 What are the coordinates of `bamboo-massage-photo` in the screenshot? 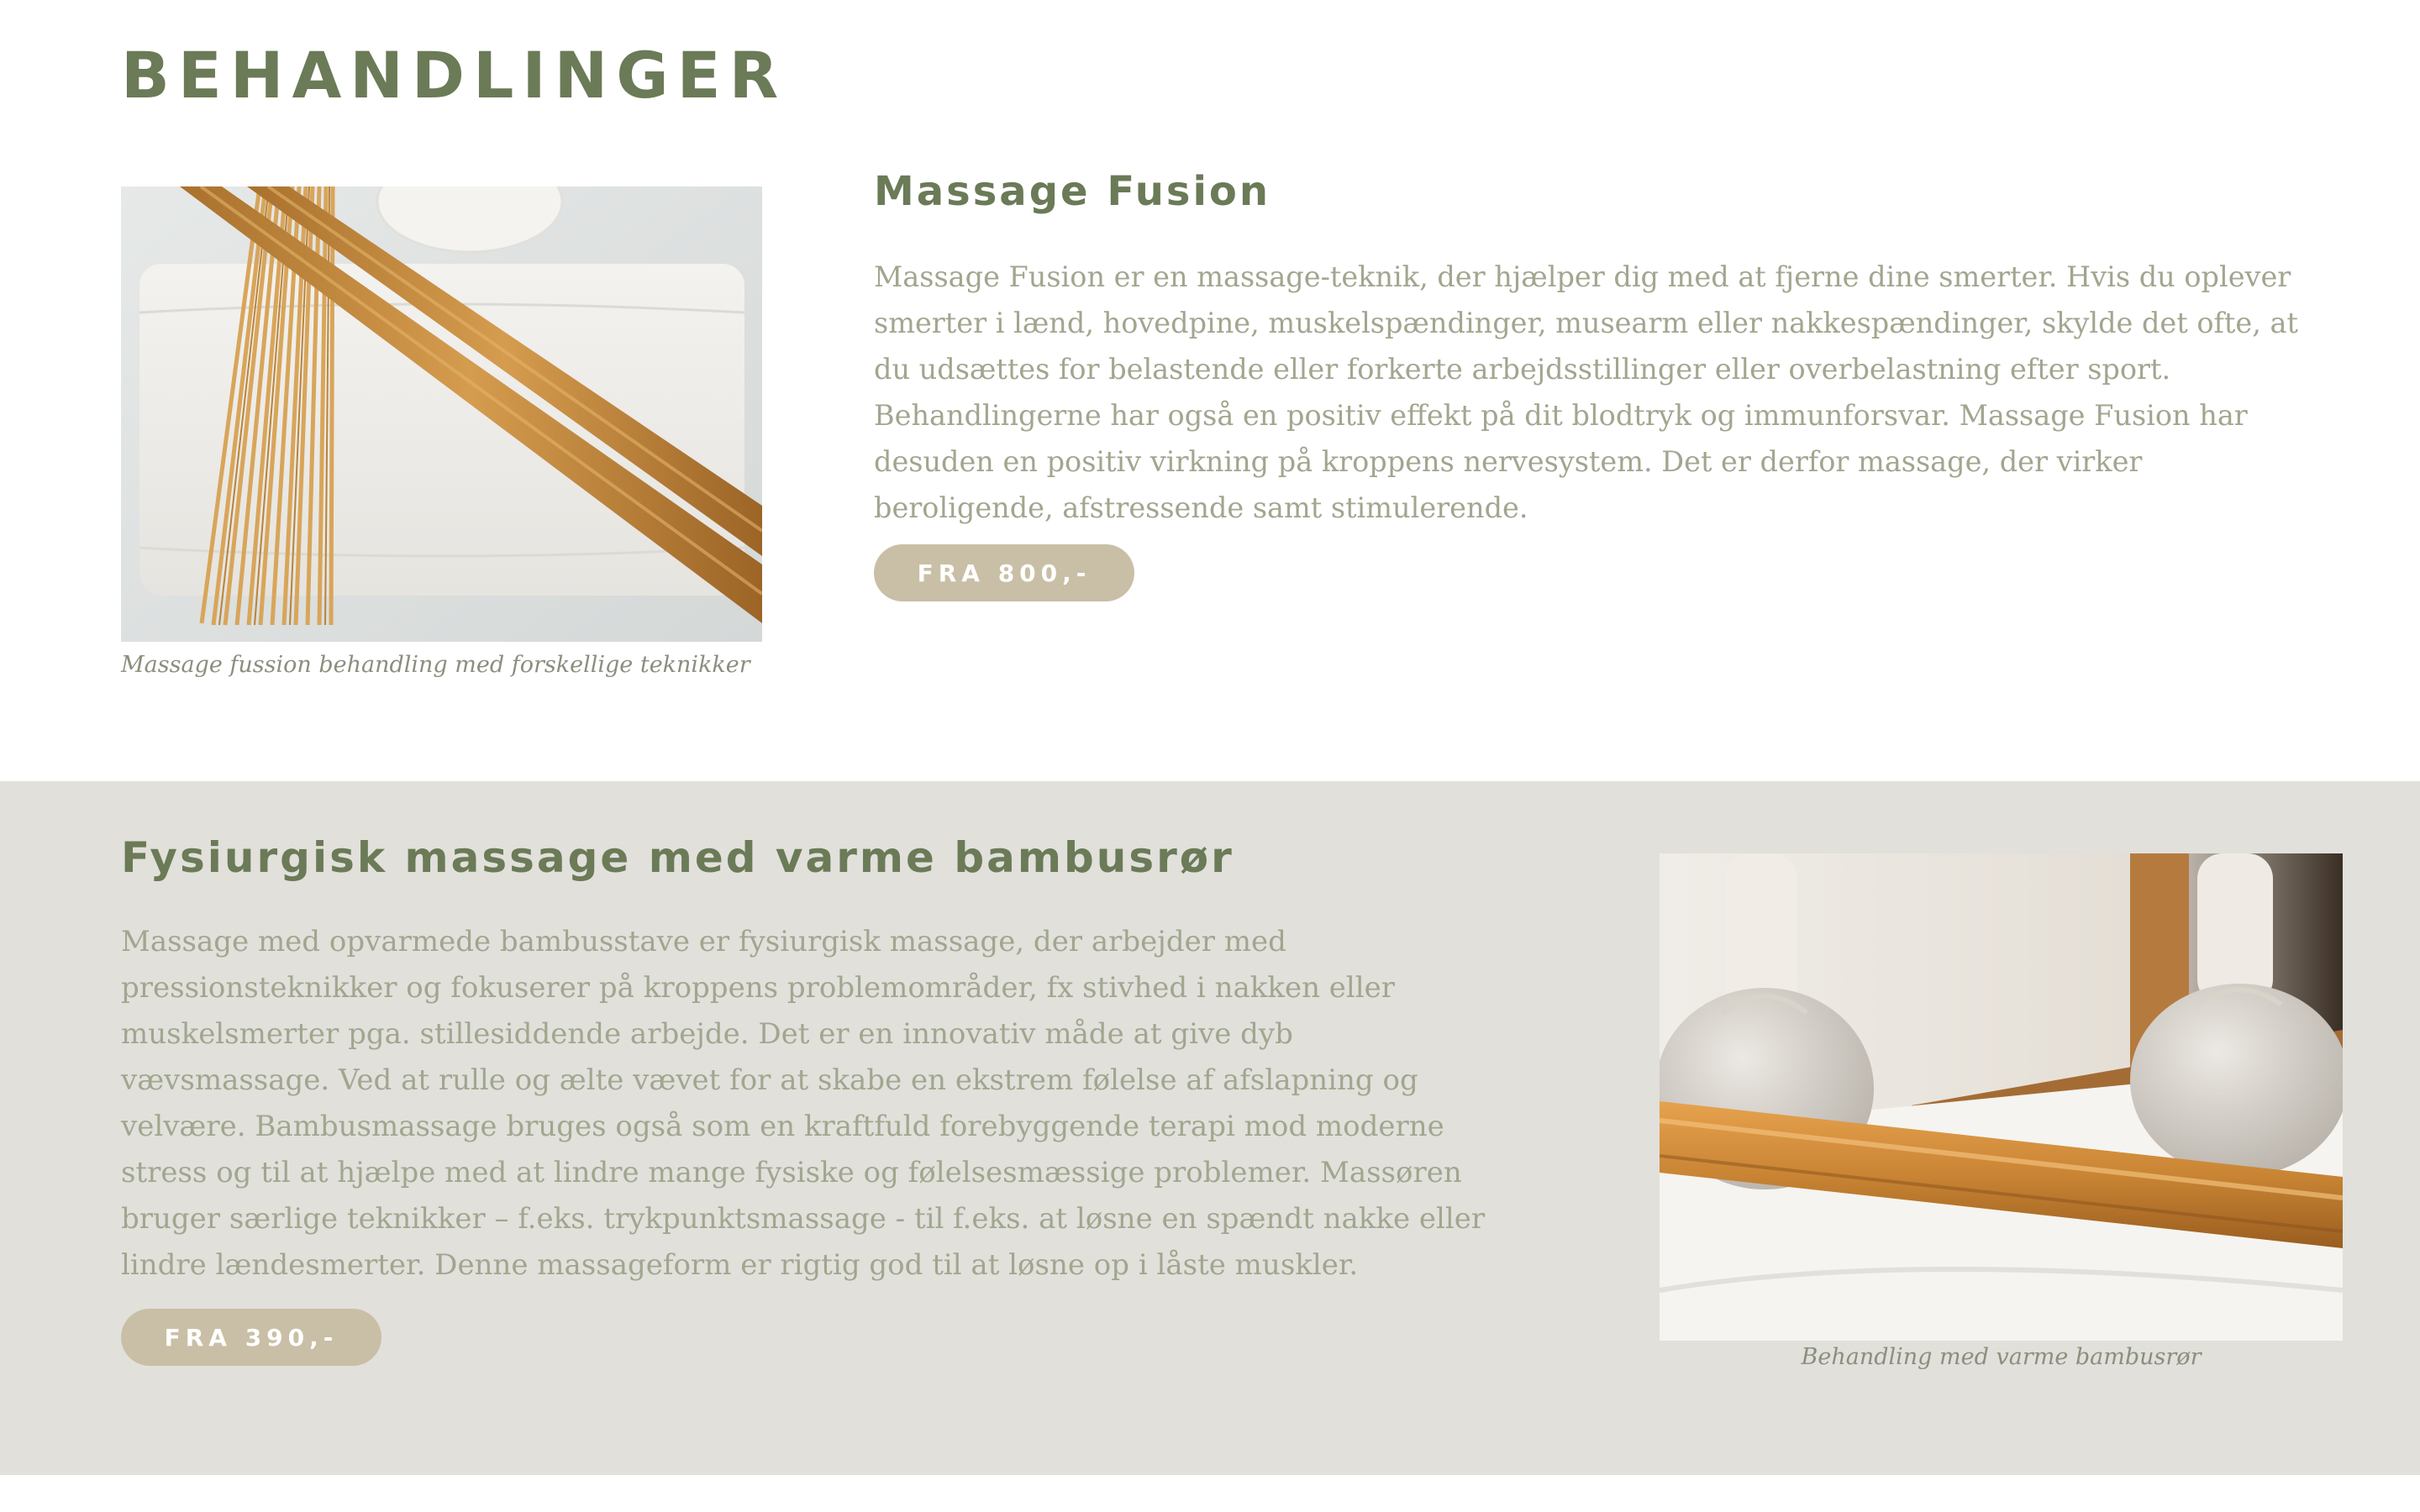 It's located at (2001, 1097).